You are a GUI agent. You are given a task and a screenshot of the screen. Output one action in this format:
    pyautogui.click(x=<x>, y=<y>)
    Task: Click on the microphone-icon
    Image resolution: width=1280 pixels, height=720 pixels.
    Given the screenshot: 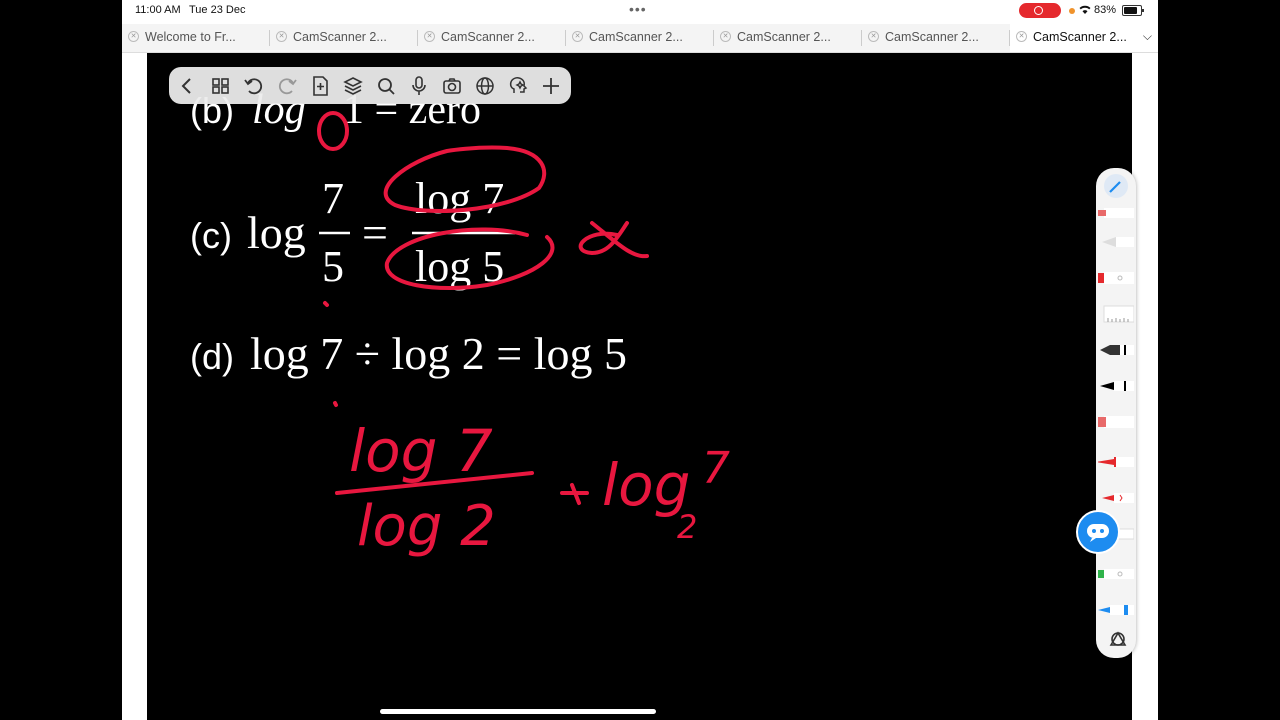 What is the action you would take?
    pyautogui.click(x=419, y=86)
    